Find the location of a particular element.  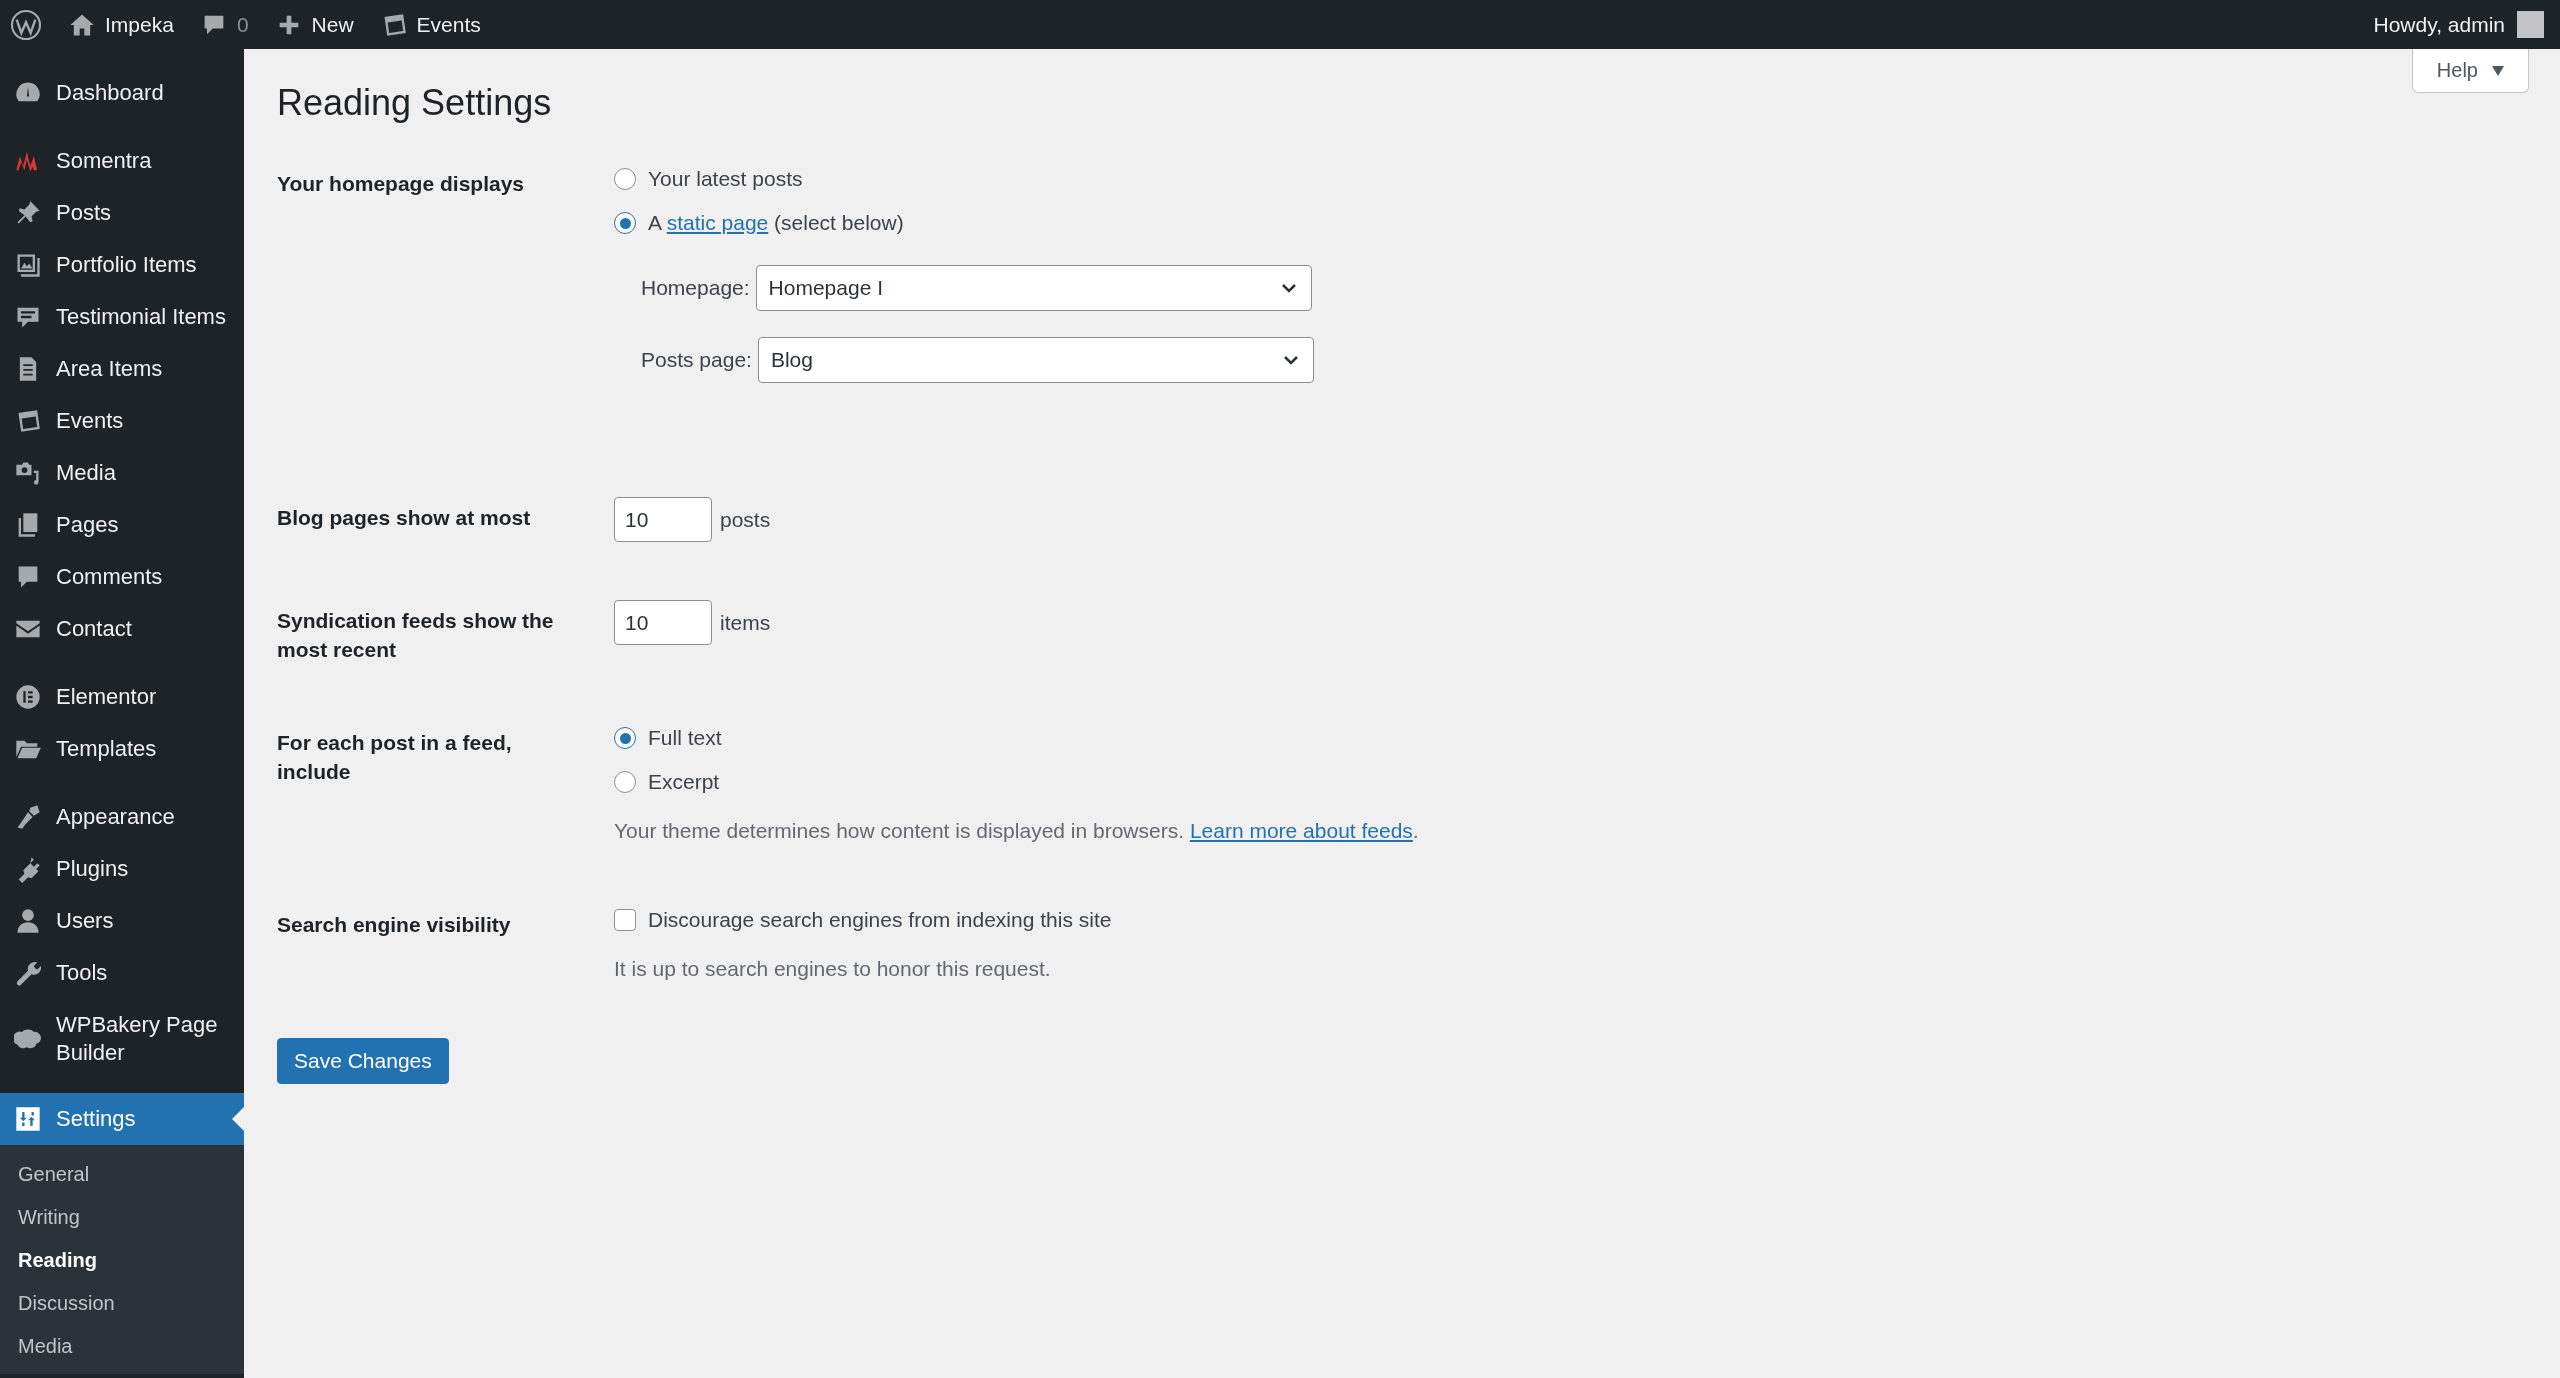

menu-item: Posts is located at coordinates (122, 213).